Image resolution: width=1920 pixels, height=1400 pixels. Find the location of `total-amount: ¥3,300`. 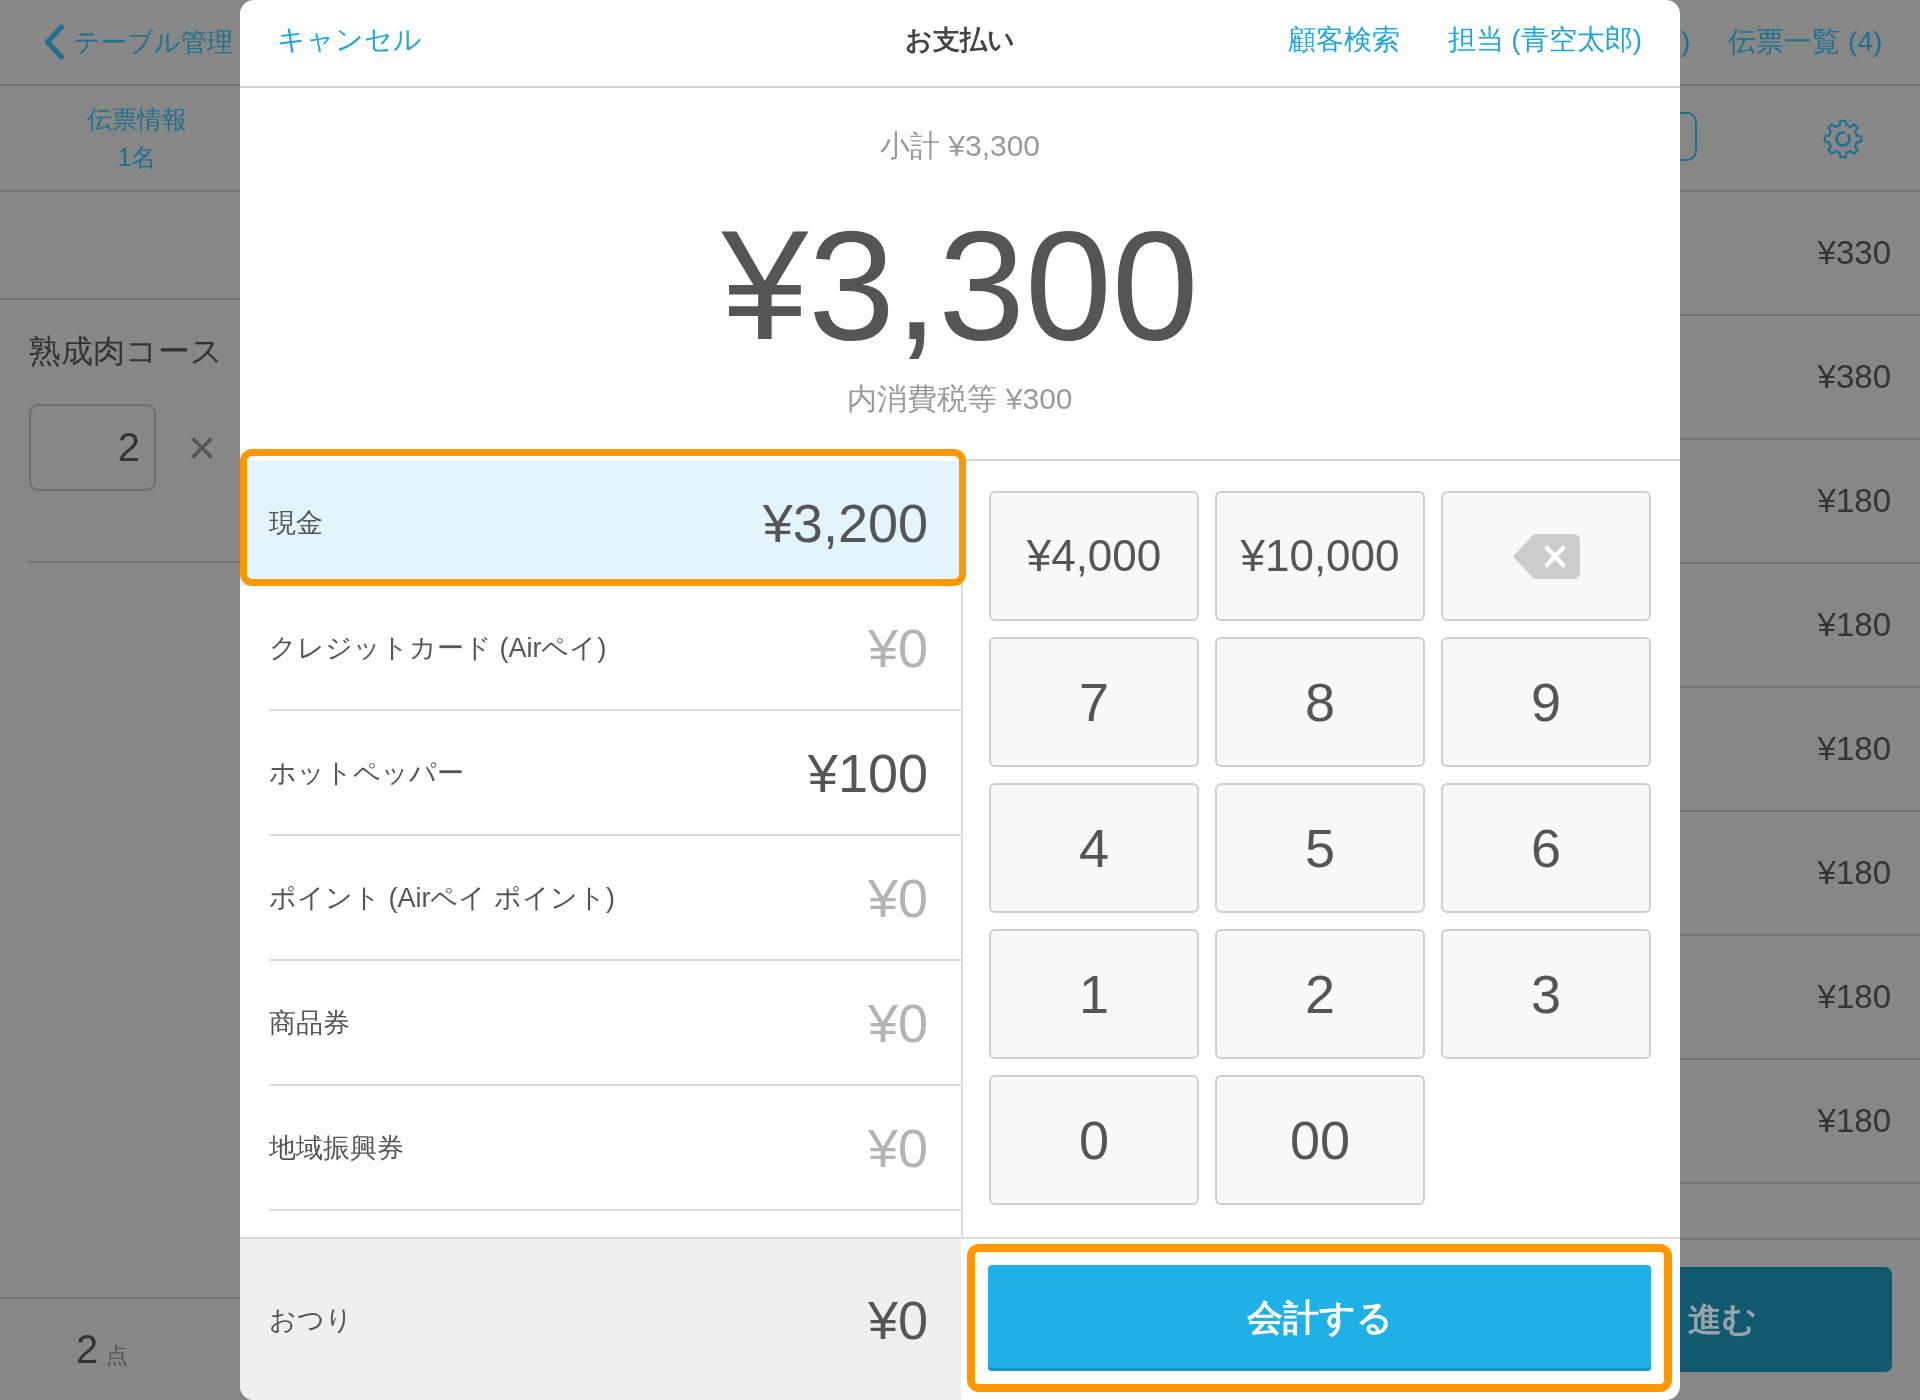

total-amount: ¥3,300 is located at coordinates (960, 285).